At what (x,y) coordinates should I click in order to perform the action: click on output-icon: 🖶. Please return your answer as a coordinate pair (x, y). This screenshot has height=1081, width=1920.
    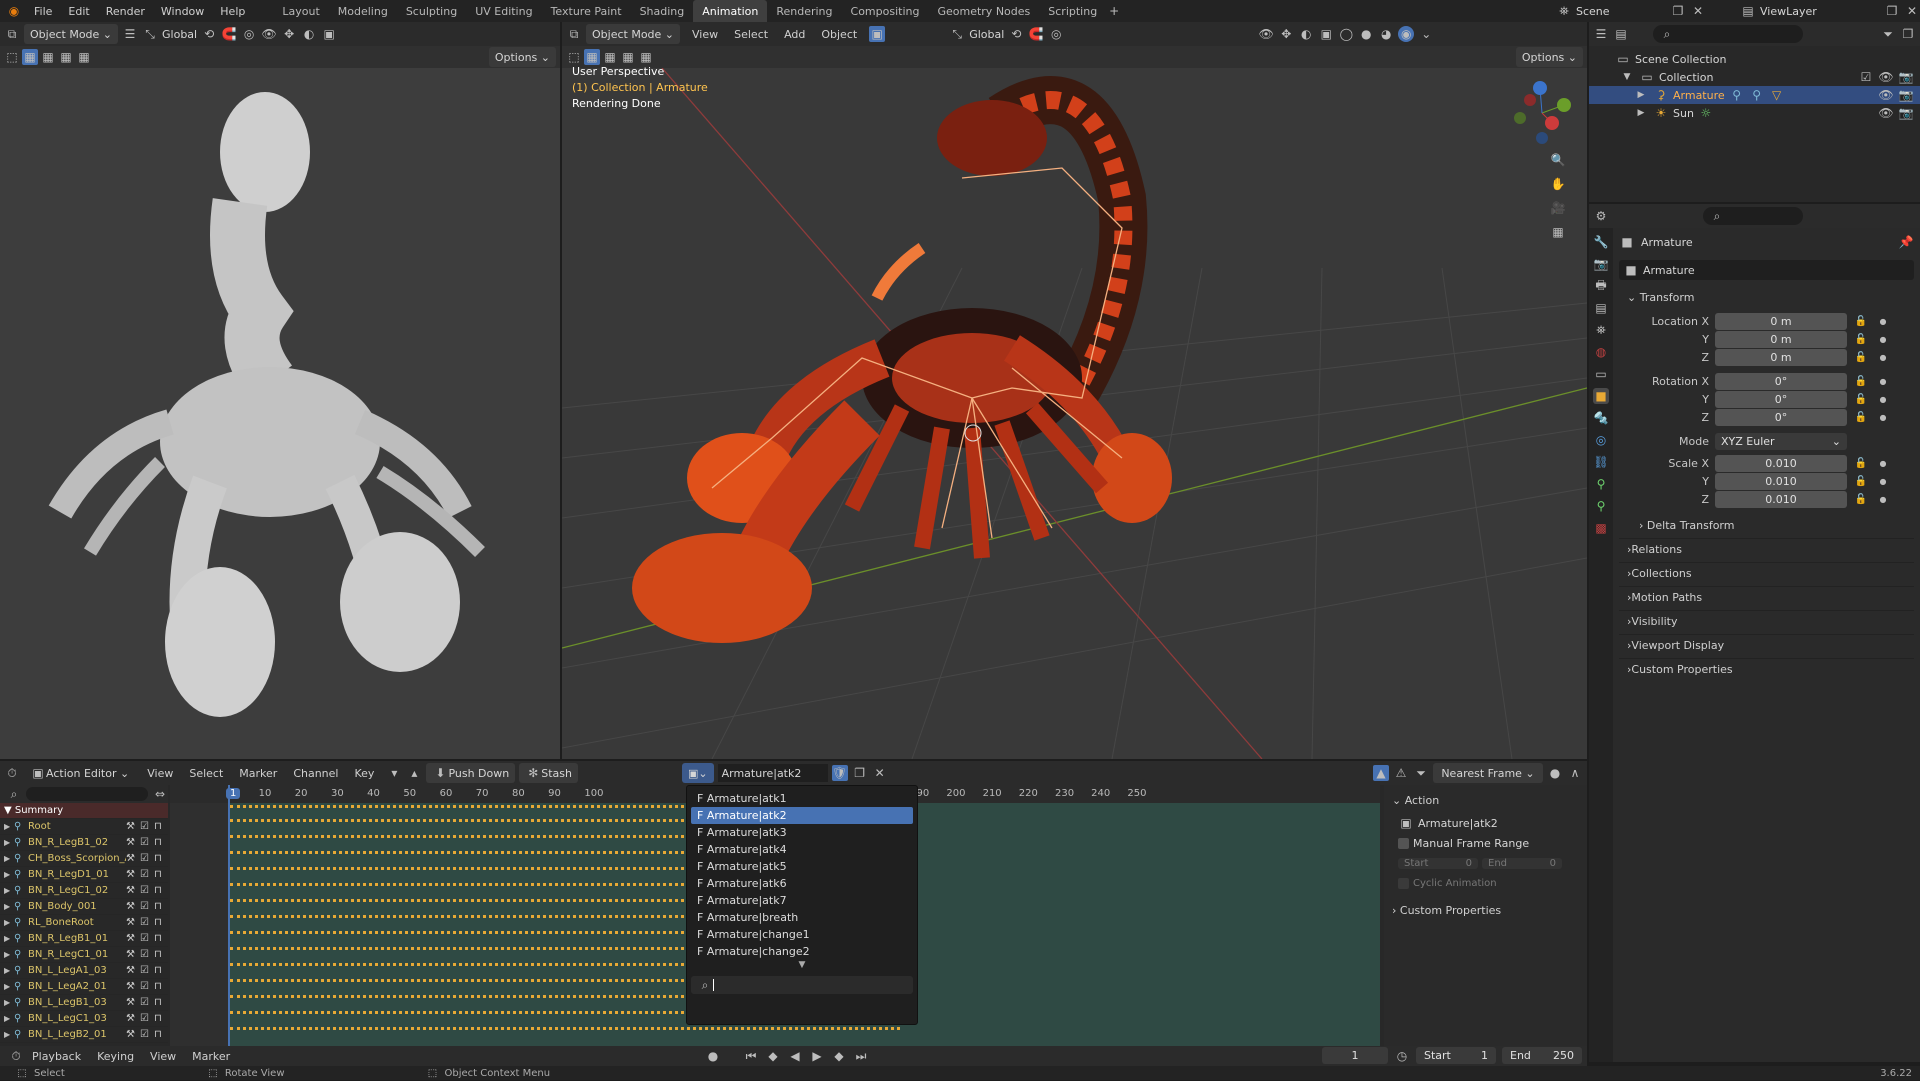
    Looking at the image, I should click on (1601, 286).